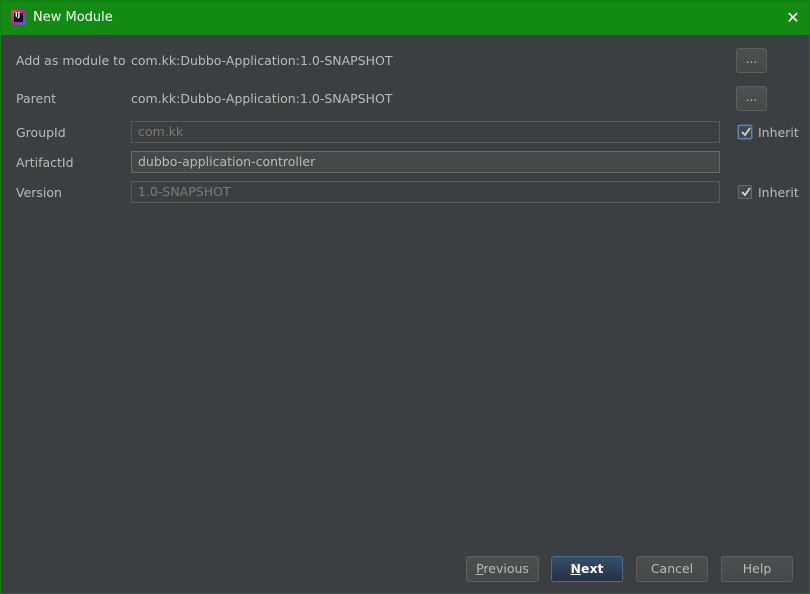  Describe the element at coordinates (36, 98) in the screenshot. I see `parent-label: Parent` at that location.